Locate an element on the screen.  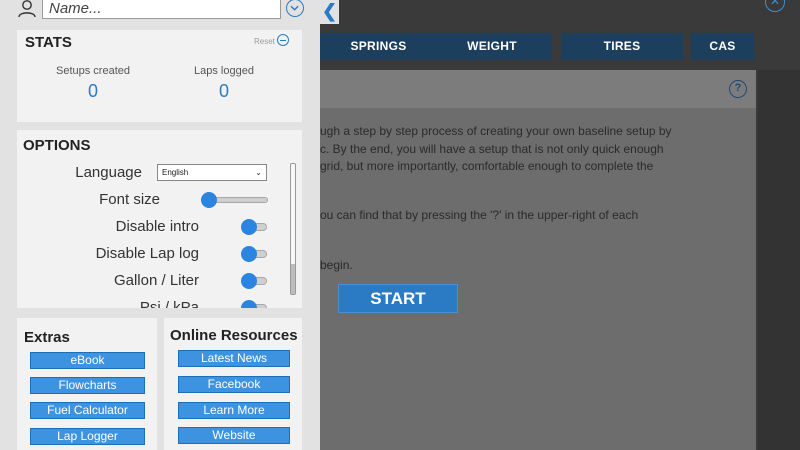
disable-lap-log-toggle is located at coordinates (255, 254).